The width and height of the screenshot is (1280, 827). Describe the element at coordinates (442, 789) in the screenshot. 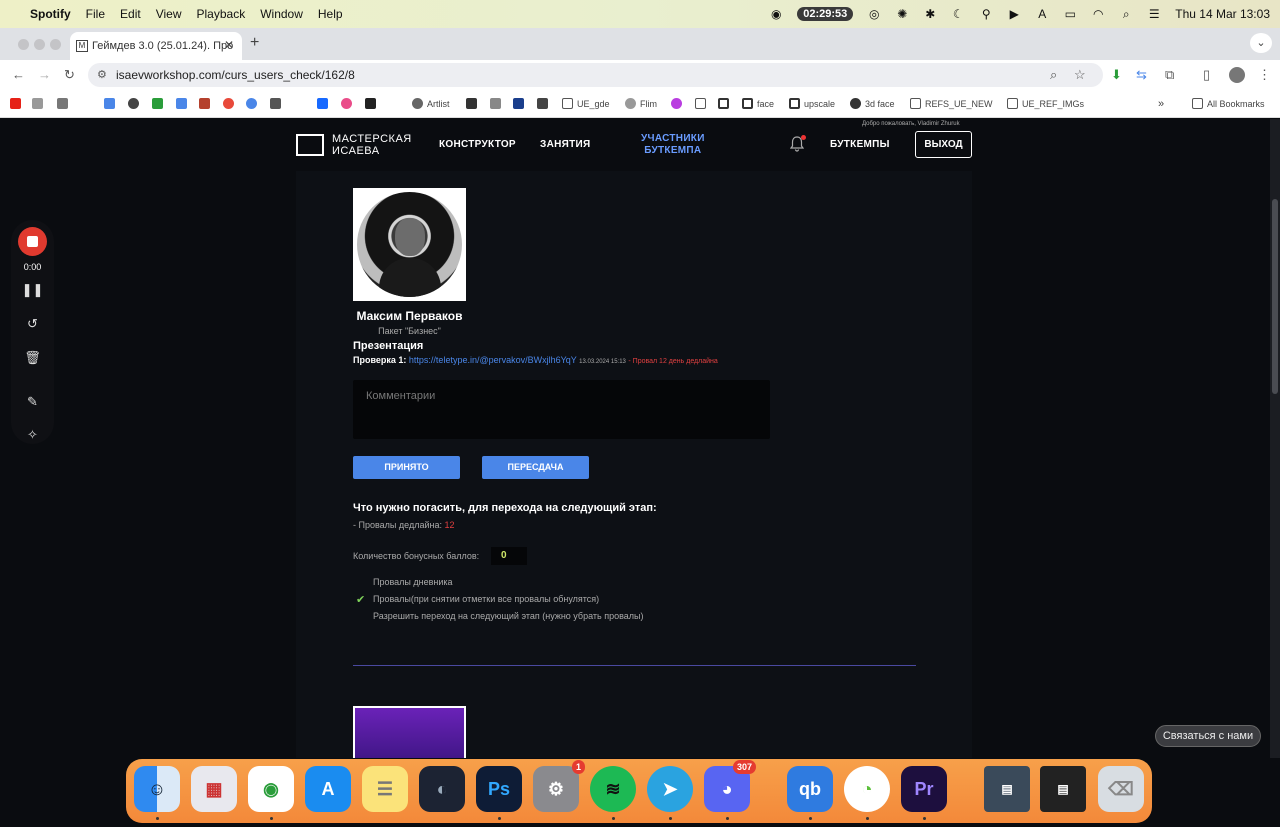

I see `cinema4d-icon: ◐` at that location.